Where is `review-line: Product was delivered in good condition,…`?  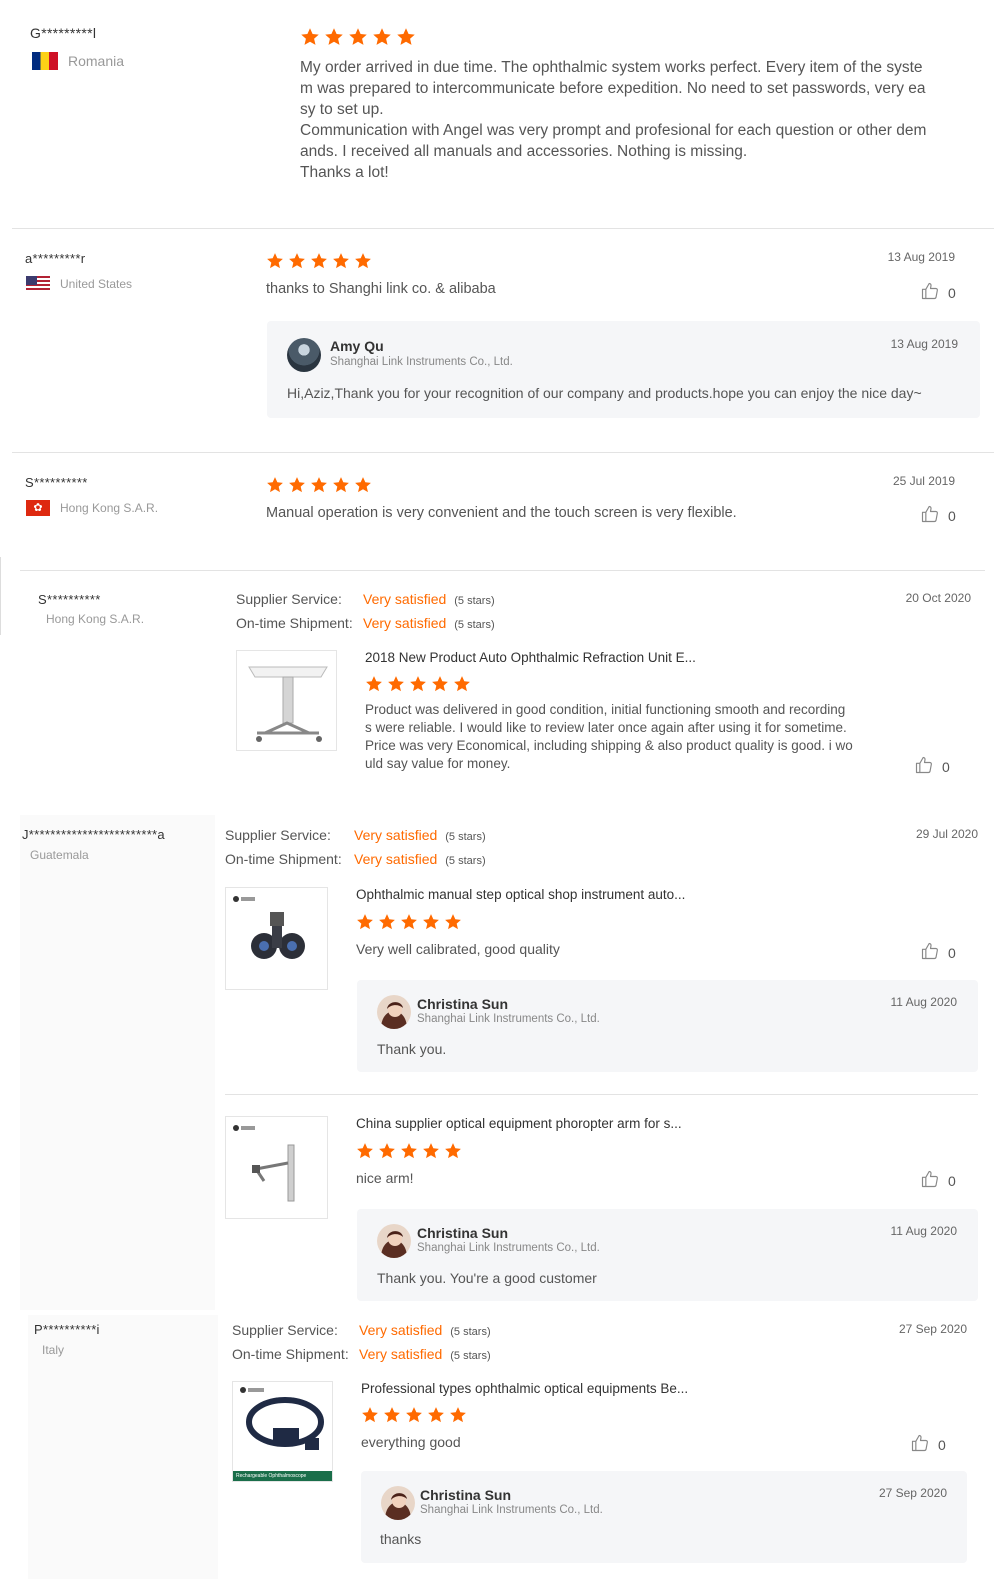 review-line: Product was delivered in good condition,… is located at coordinates (605, 709).